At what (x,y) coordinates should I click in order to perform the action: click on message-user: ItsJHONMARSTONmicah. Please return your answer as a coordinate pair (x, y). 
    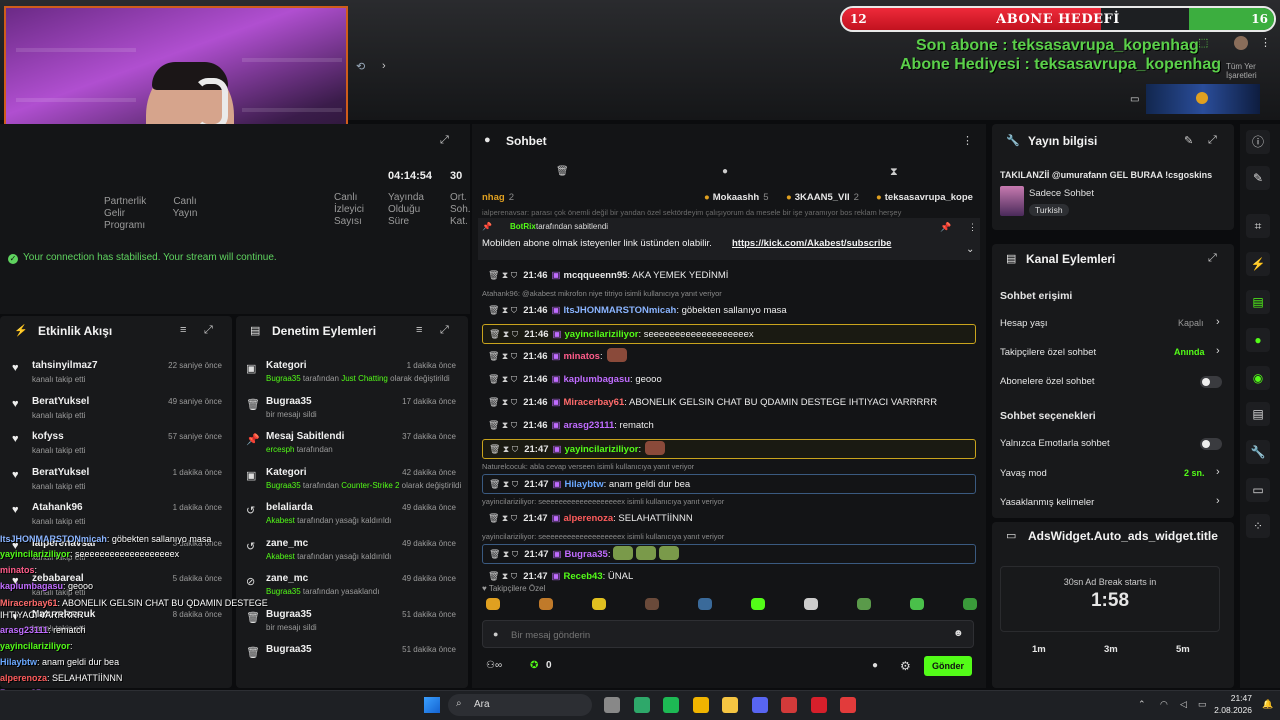
    Looking at the image, I should click on (620, 310).